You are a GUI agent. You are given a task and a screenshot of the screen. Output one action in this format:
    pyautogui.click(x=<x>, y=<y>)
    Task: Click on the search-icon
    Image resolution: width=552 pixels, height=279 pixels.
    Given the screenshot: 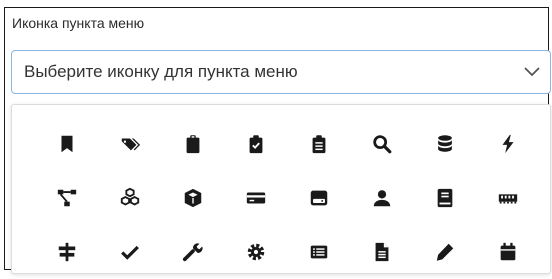 What is the action you would take?
    pyautogui.click(x=381, y=144)
    